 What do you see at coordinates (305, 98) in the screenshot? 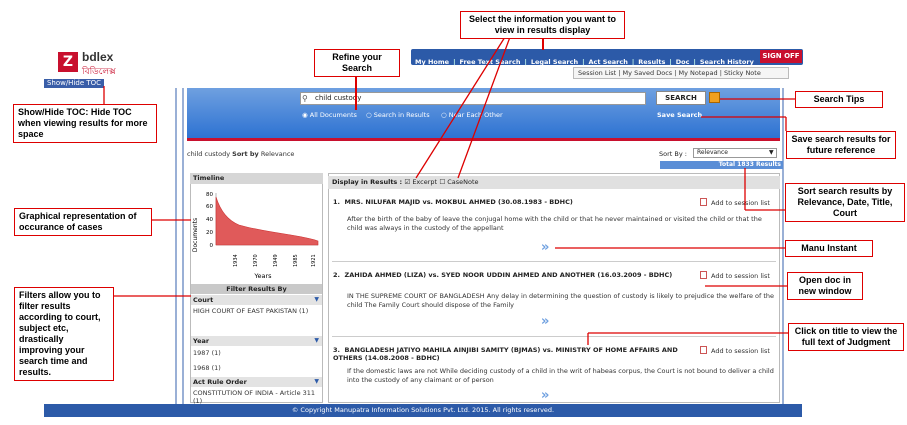
I see `search-icon: ⚲` at bounding box center [305, 98].